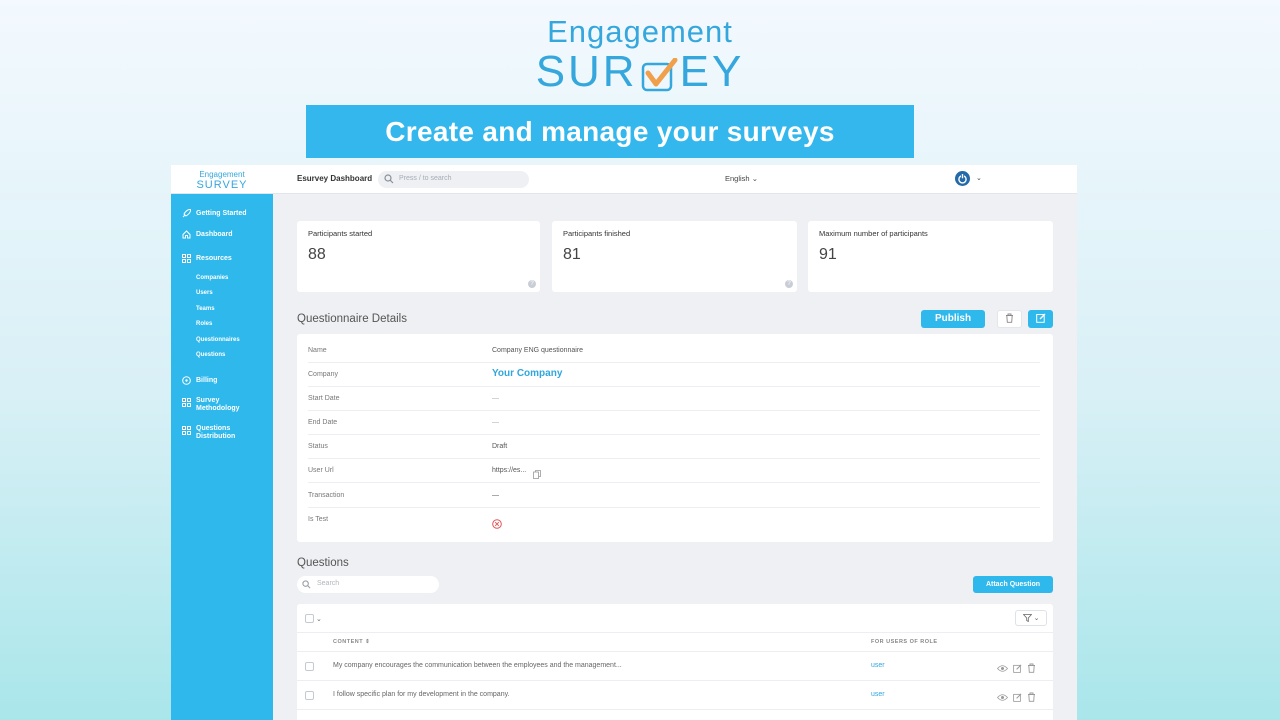  Describe the element at coordinates (204, 324) in the screenshot. I see `sidebar-subitem-roles: Roles` at that location.